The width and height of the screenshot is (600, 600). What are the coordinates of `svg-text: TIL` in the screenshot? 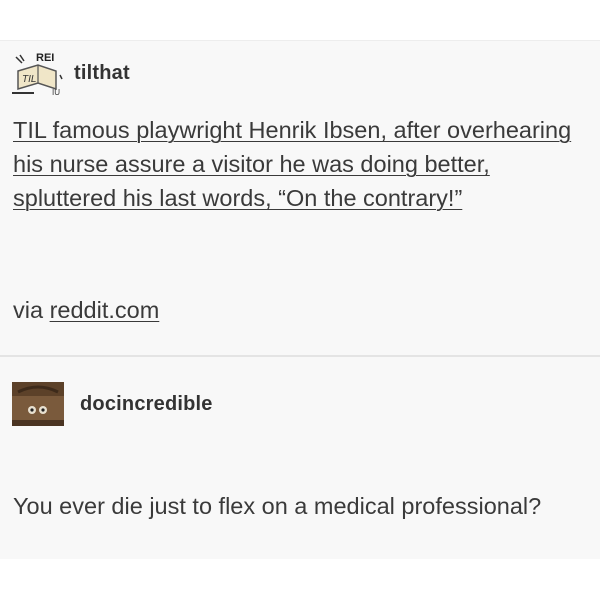 It's located at (29, 79).